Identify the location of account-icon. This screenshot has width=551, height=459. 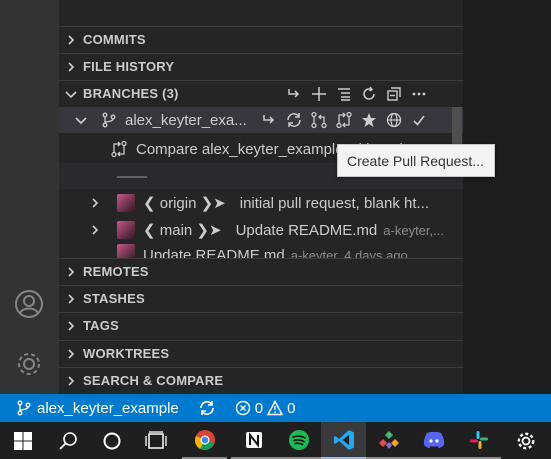
(29, 304).